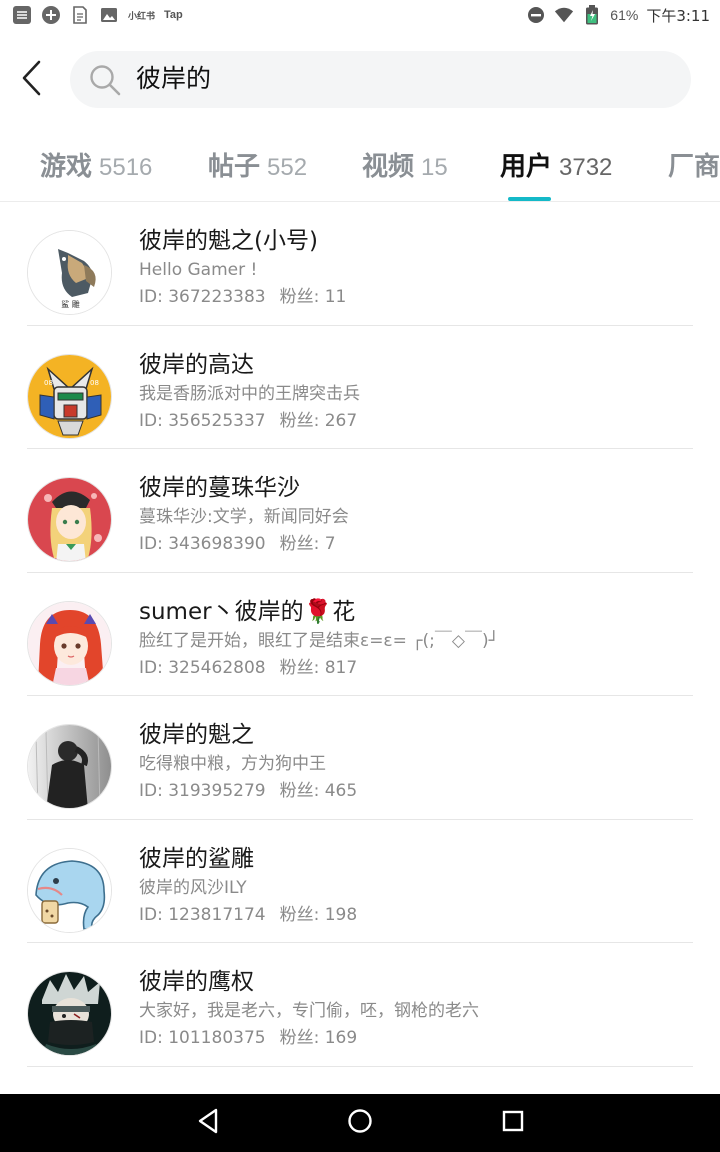 The image size is (720, 1152). Describe the element at coordinates (234, 167) in the screenshot. I see `tab-label: 帖子` at that location.